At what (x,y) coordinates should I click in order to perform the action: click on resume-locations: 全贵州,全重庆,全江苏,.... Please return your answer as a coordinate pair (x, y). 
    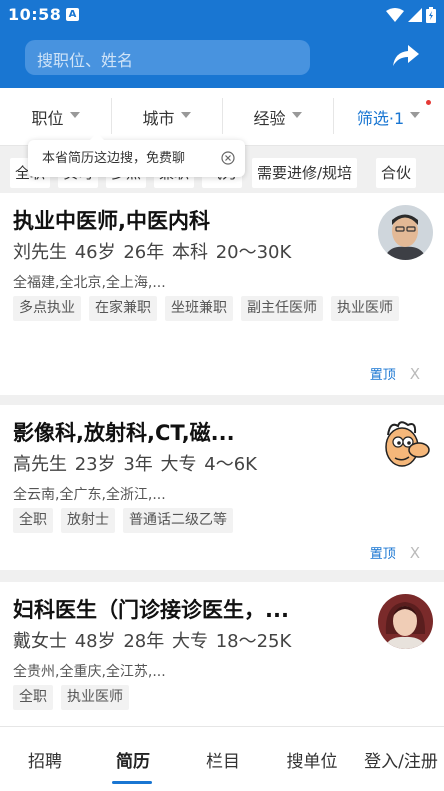
    Looking at the image, I should click on (89, 672).